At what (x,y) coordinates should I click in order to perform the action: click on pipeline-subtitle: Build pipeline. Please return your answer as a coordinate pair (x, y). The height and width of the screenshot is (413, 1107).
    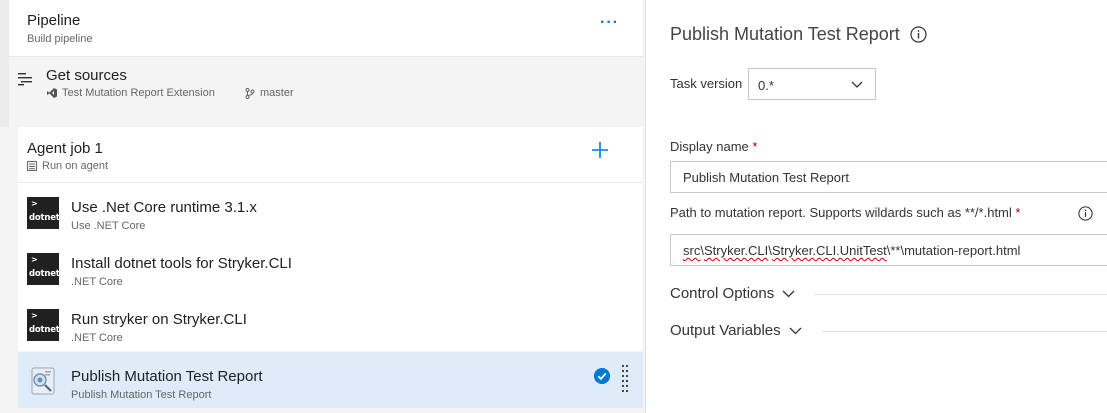
    Looking at the image, I should click on (60, 39).